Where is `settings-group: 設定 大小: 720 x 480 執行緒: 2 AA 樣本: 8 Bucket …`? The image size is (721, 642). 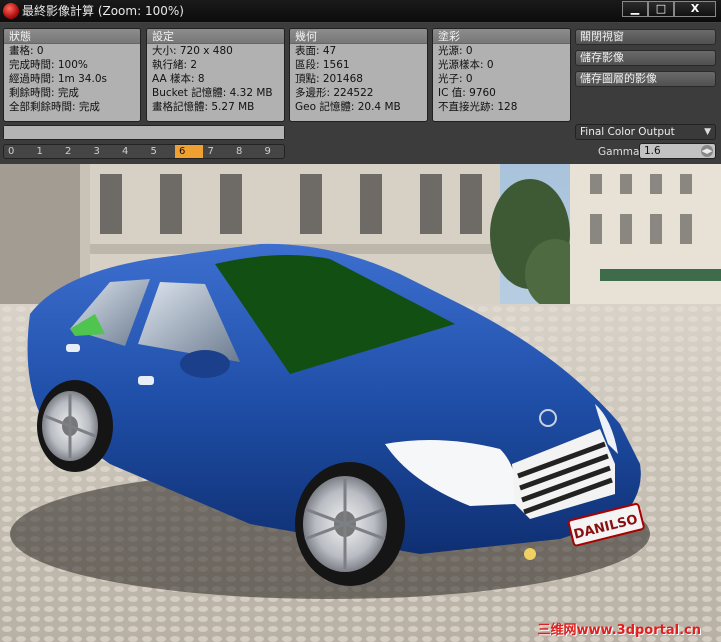 settings-group: 設定 大小: 720 x 480 執行緒: 2 AA 樣本: 8 Bucket … is located at coordinates (215, 75).